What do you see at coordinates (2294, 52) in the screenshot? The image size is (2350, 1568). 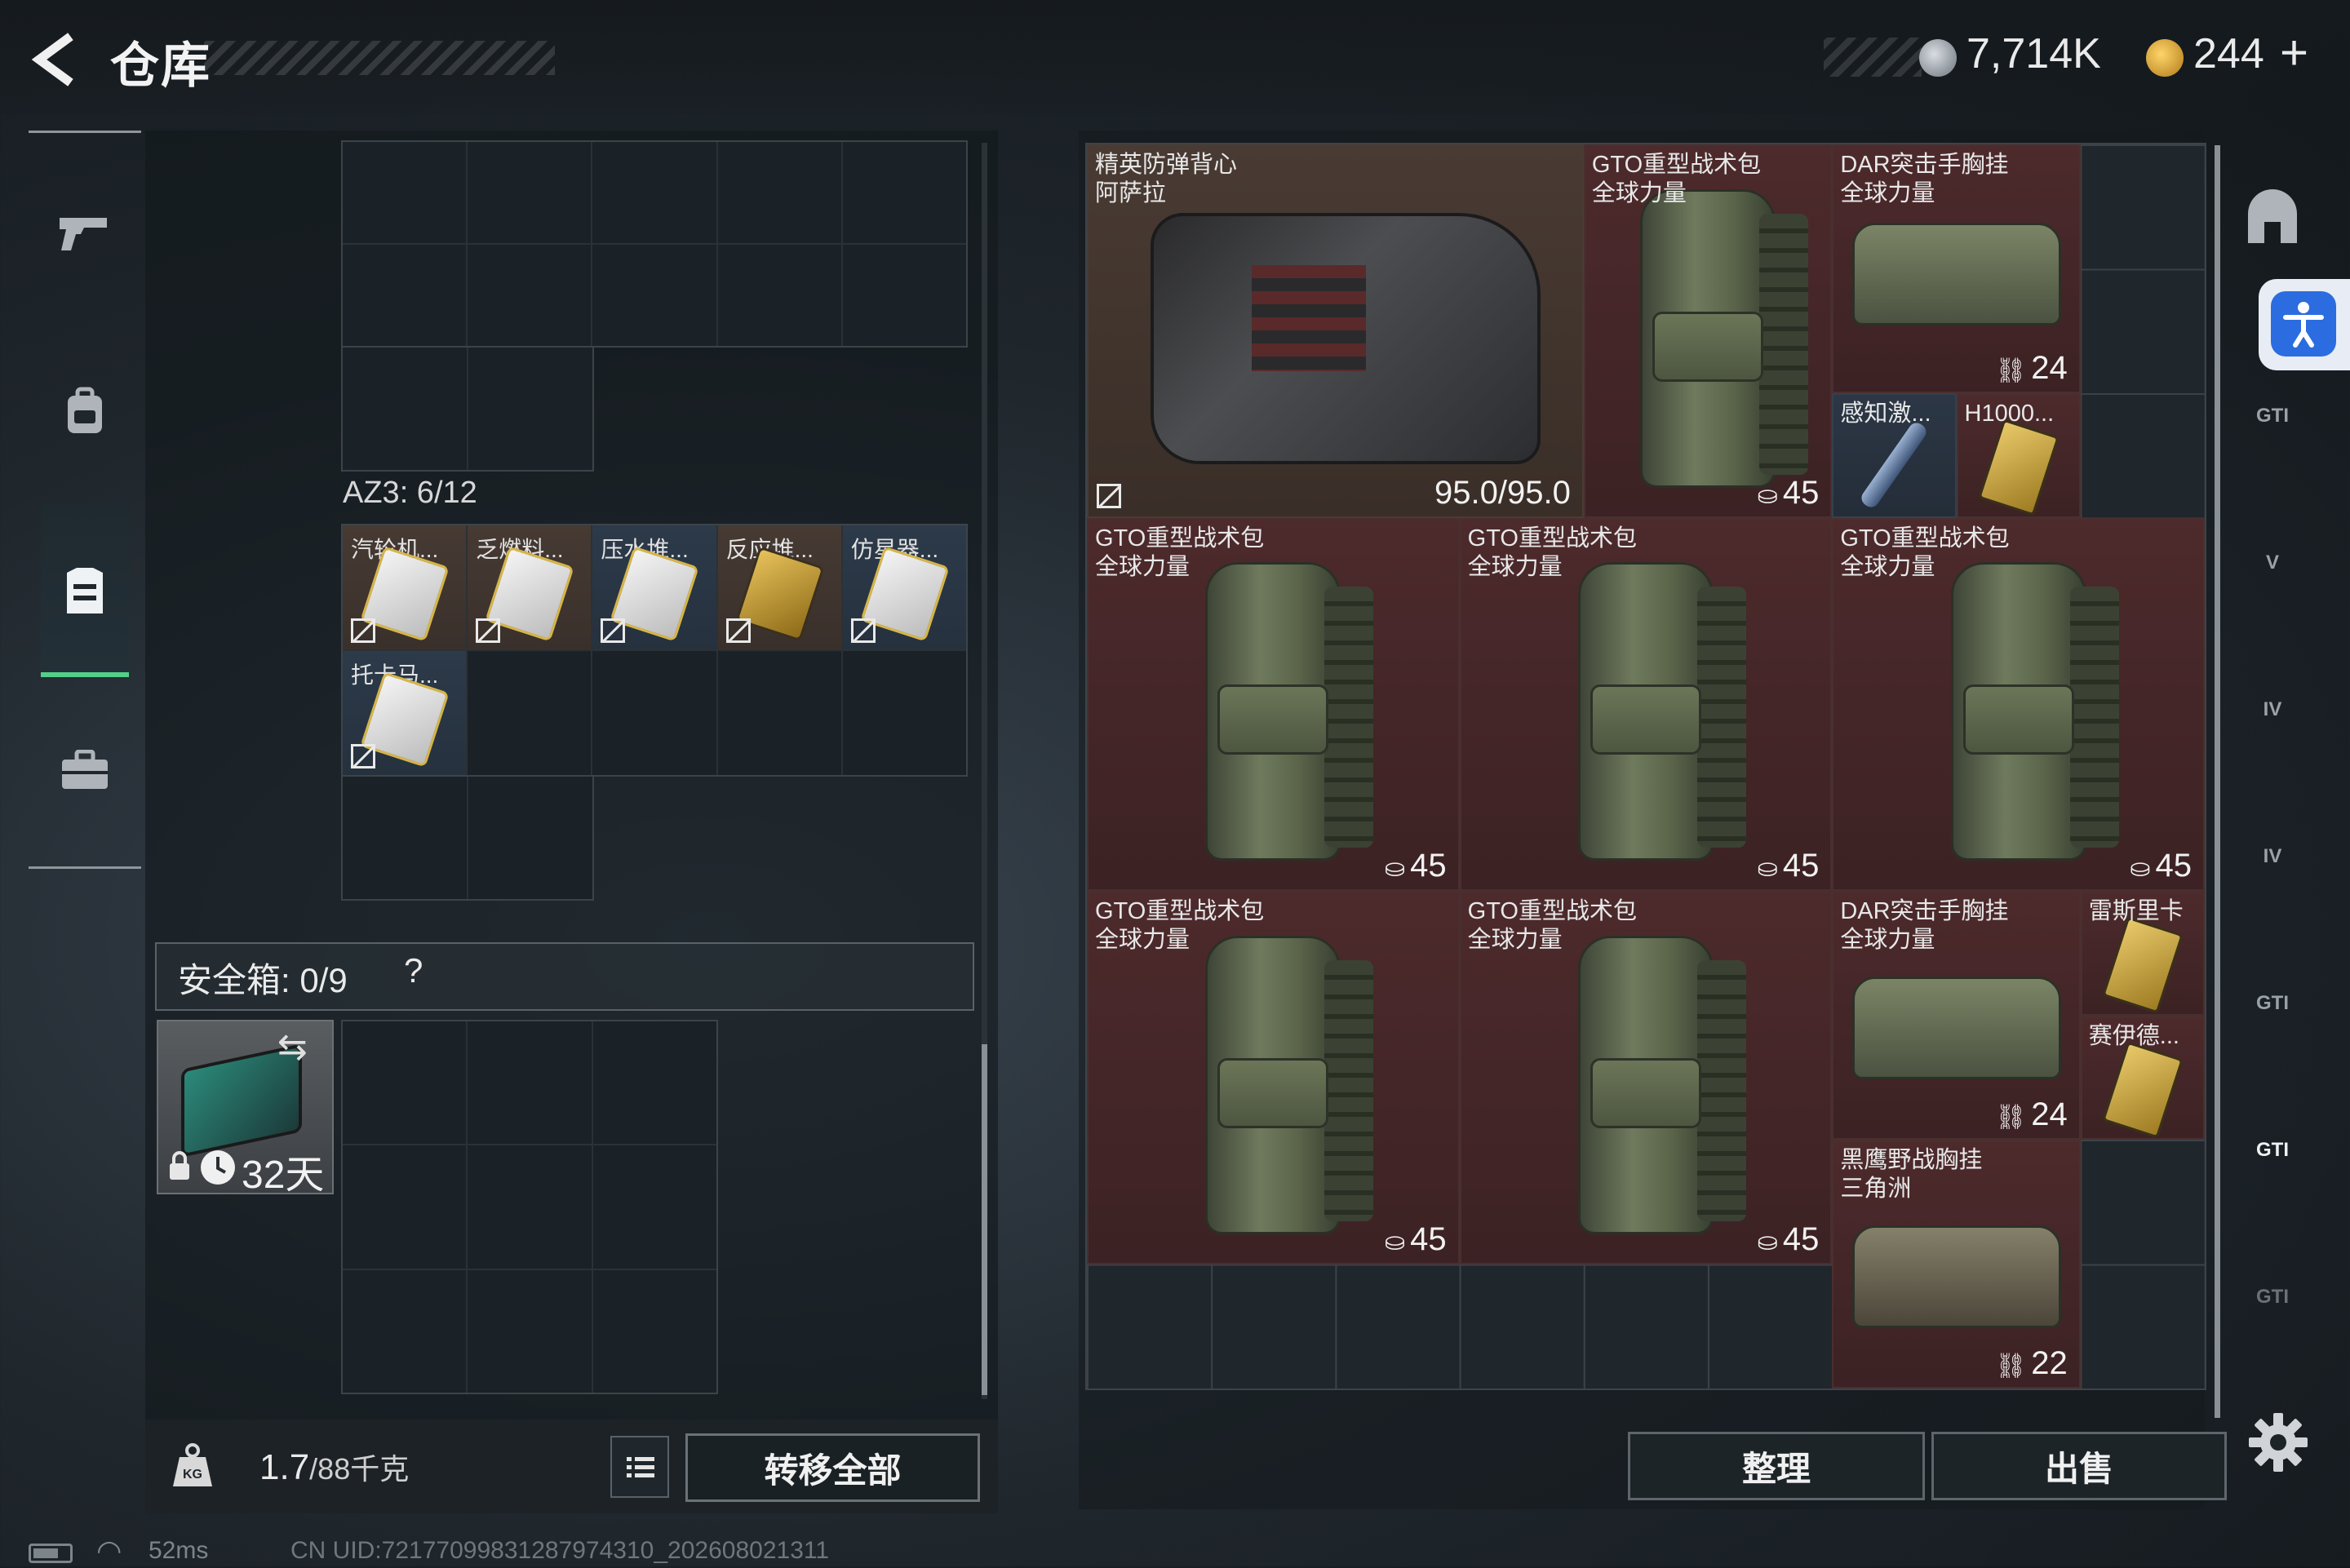 I see `add-currency-button: +` at bounding box center [2294, 52].